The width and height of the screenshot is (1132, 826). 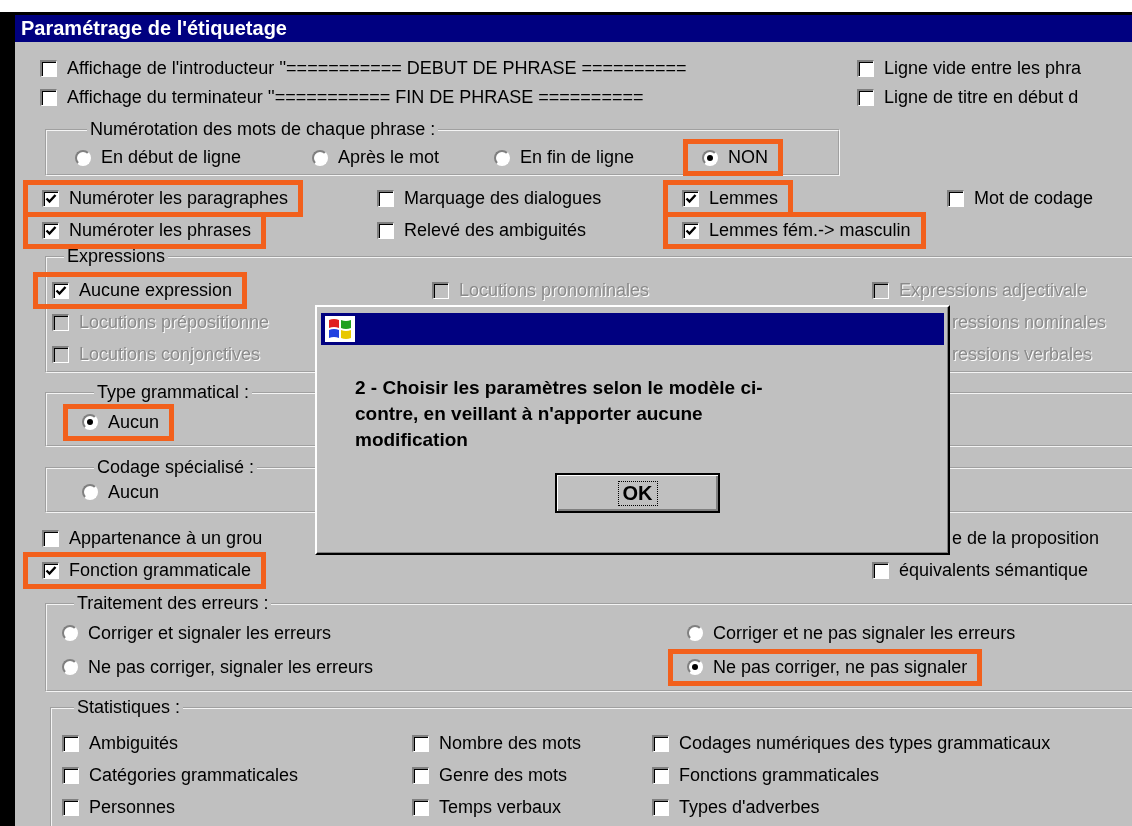 I want to click on checkbox-option: Types d'adverbes, so click(x=736, y=807).